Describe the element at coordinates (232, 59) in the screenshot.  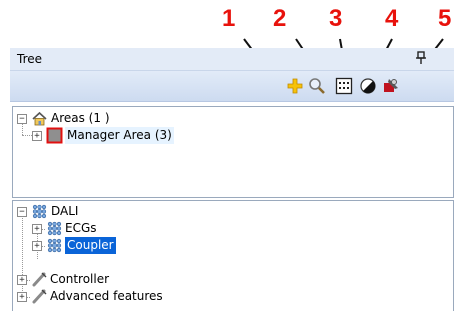
I see `panel-titlebar: Tree` at that location.